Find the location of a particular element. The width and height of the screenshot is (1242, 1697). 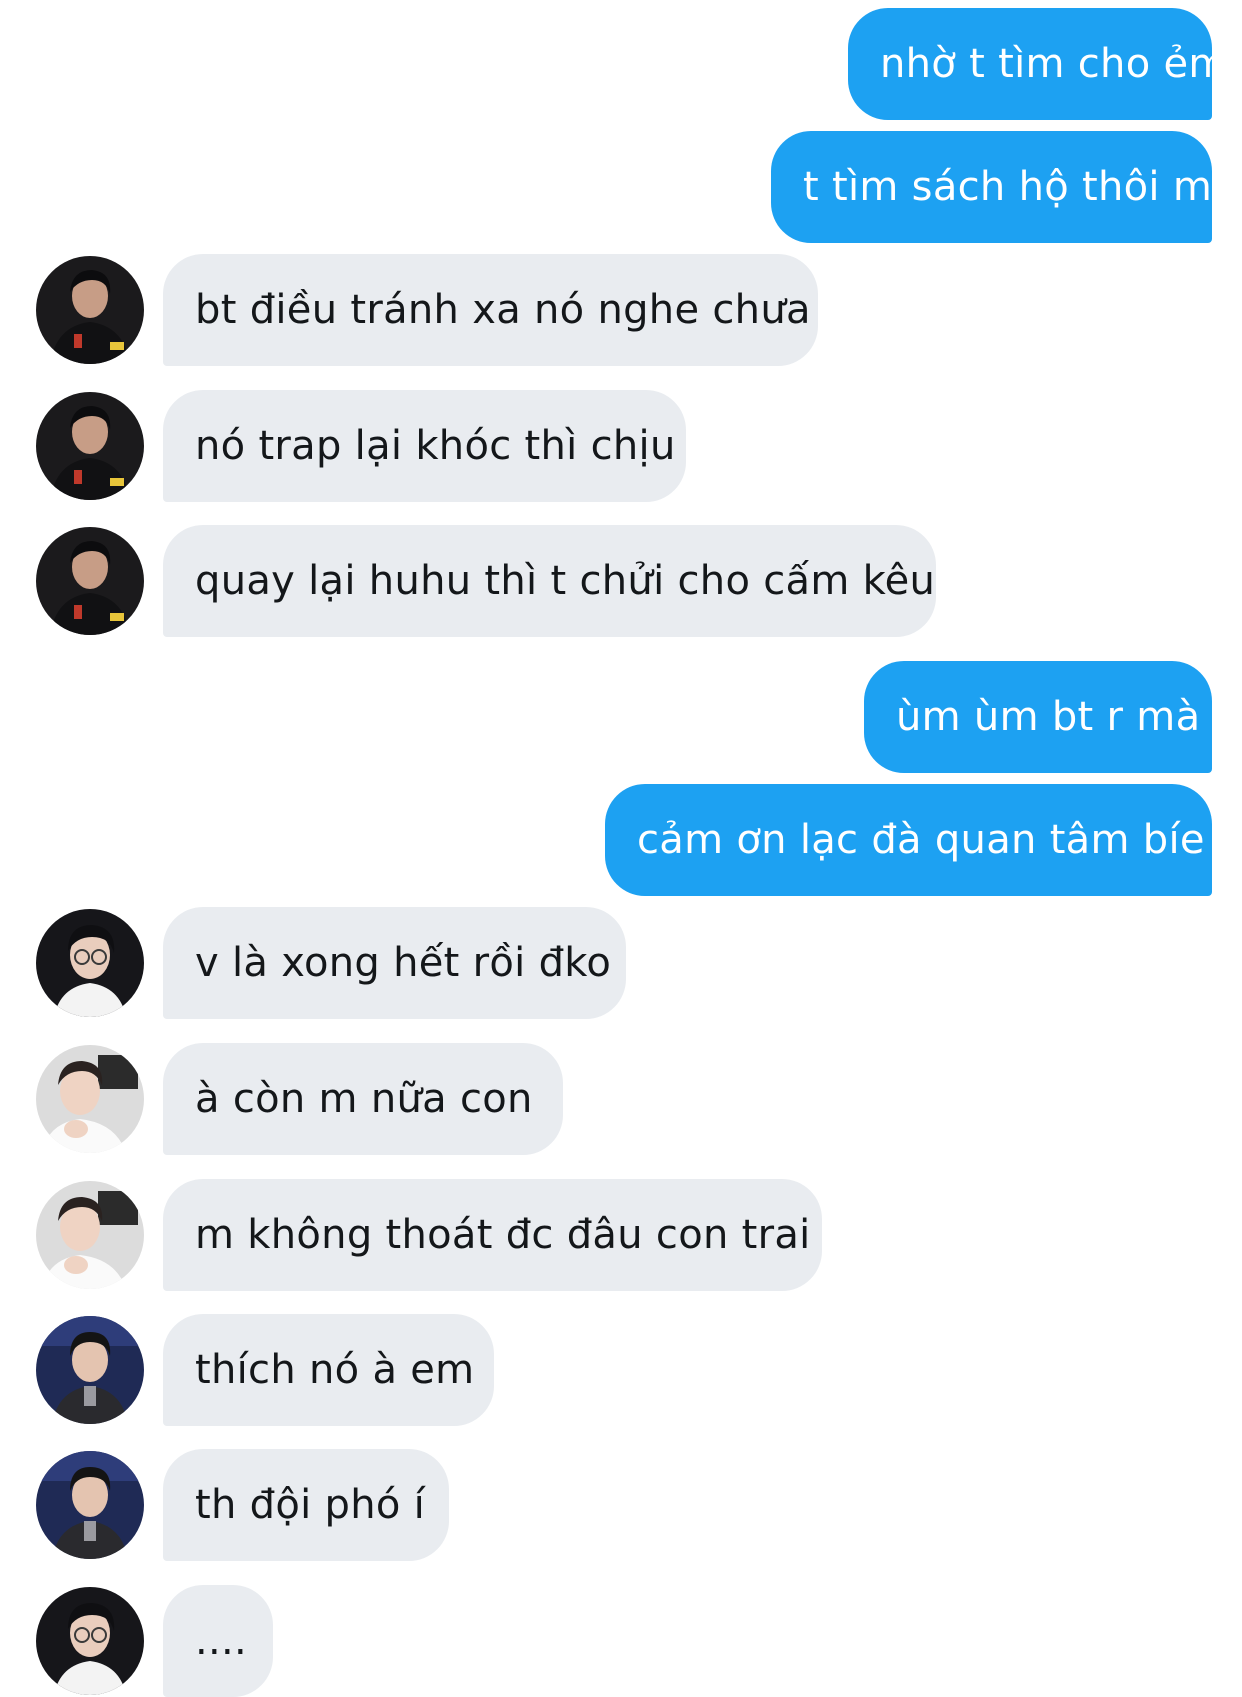

message-bubble: nó trap lại khóc thì chịu is located at coordinates (424, 446).